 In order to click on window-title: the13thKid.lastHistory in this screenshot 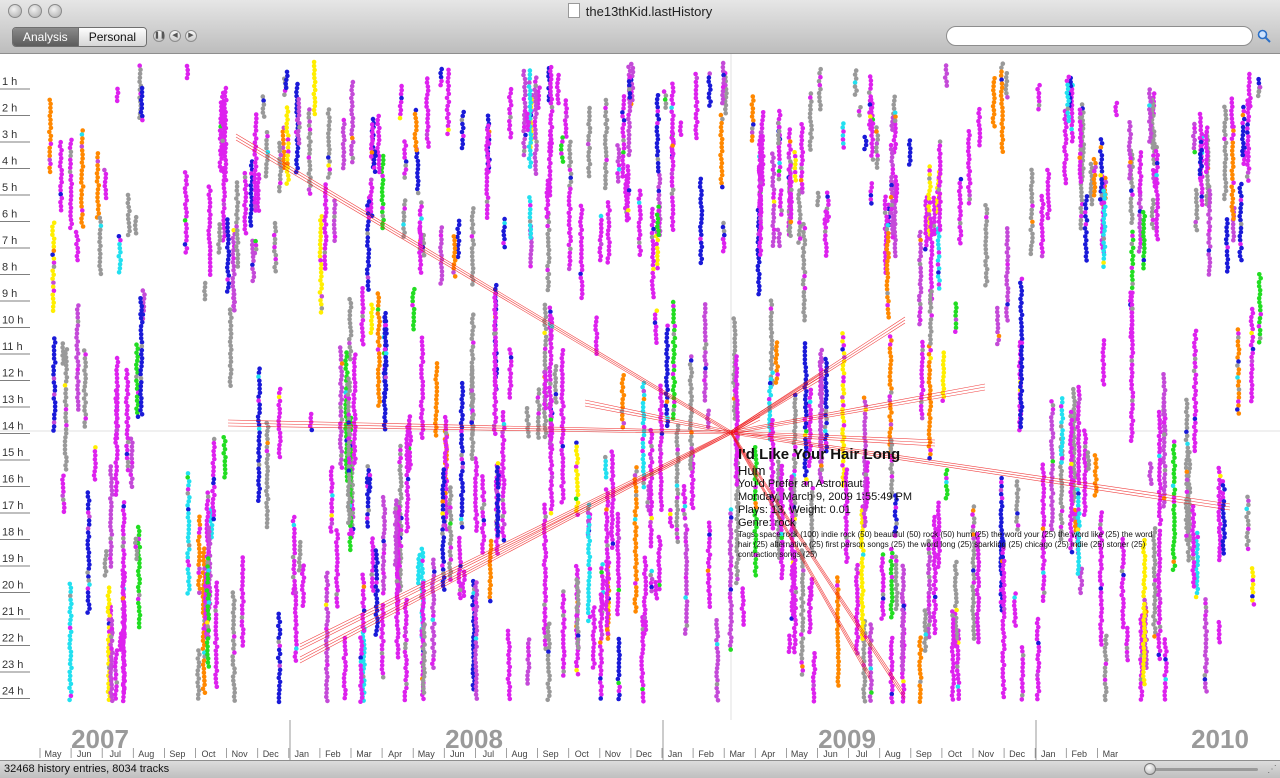, I will do `click(649, 11)`.